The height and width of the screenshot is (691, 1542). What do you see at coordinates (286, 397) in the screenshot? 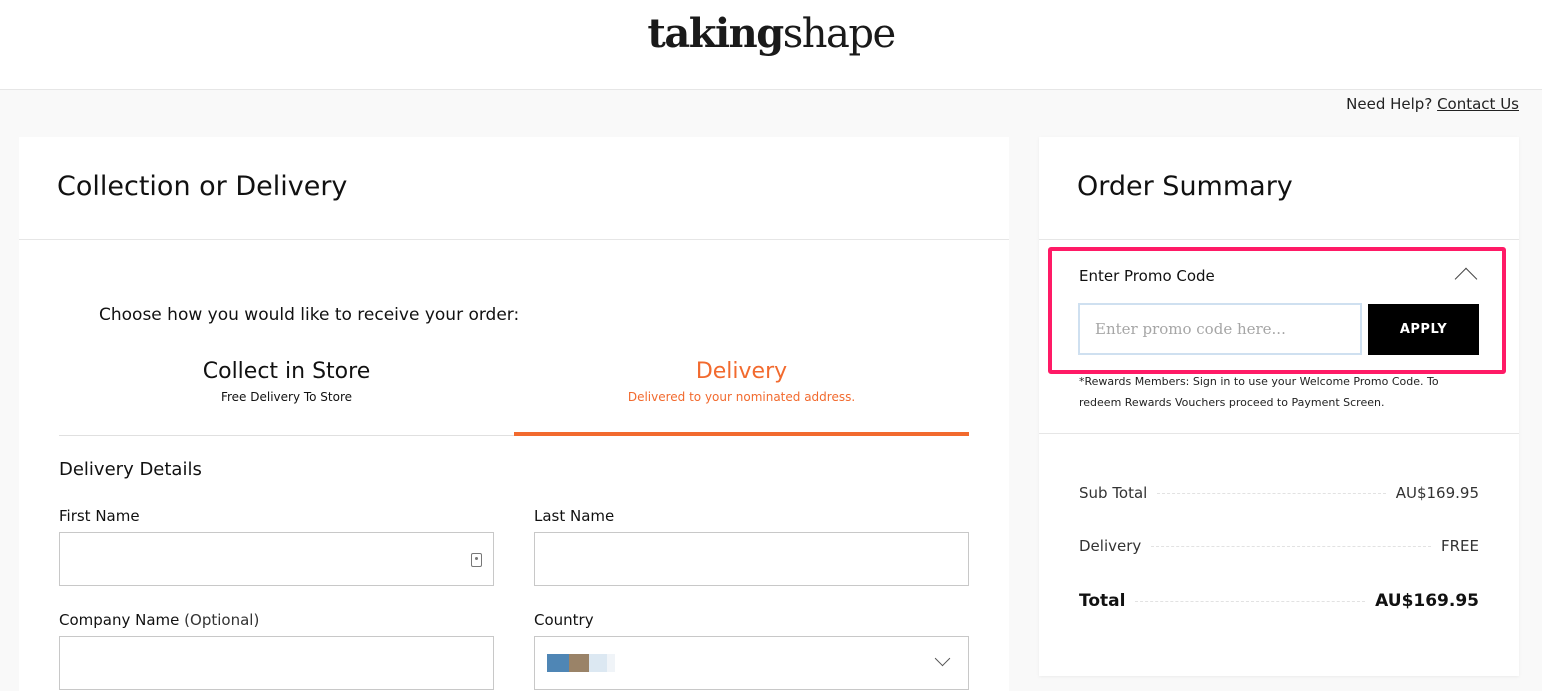
I see `tab-subtitle: Free Delivery To Store` at bounding box center [286, 397].